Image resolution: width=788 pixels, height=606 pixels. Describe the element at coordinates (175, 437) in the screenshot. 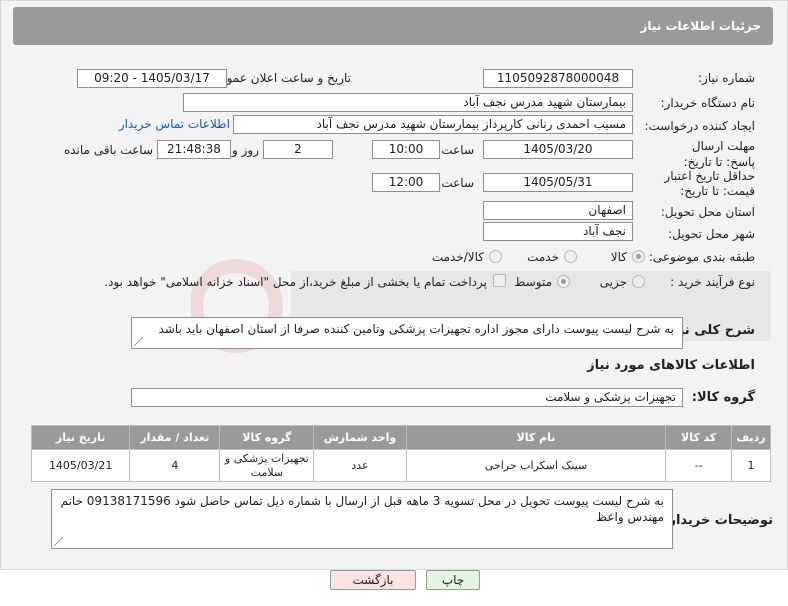

I see `col-header-qty: تعداد / مقدار` at that location.